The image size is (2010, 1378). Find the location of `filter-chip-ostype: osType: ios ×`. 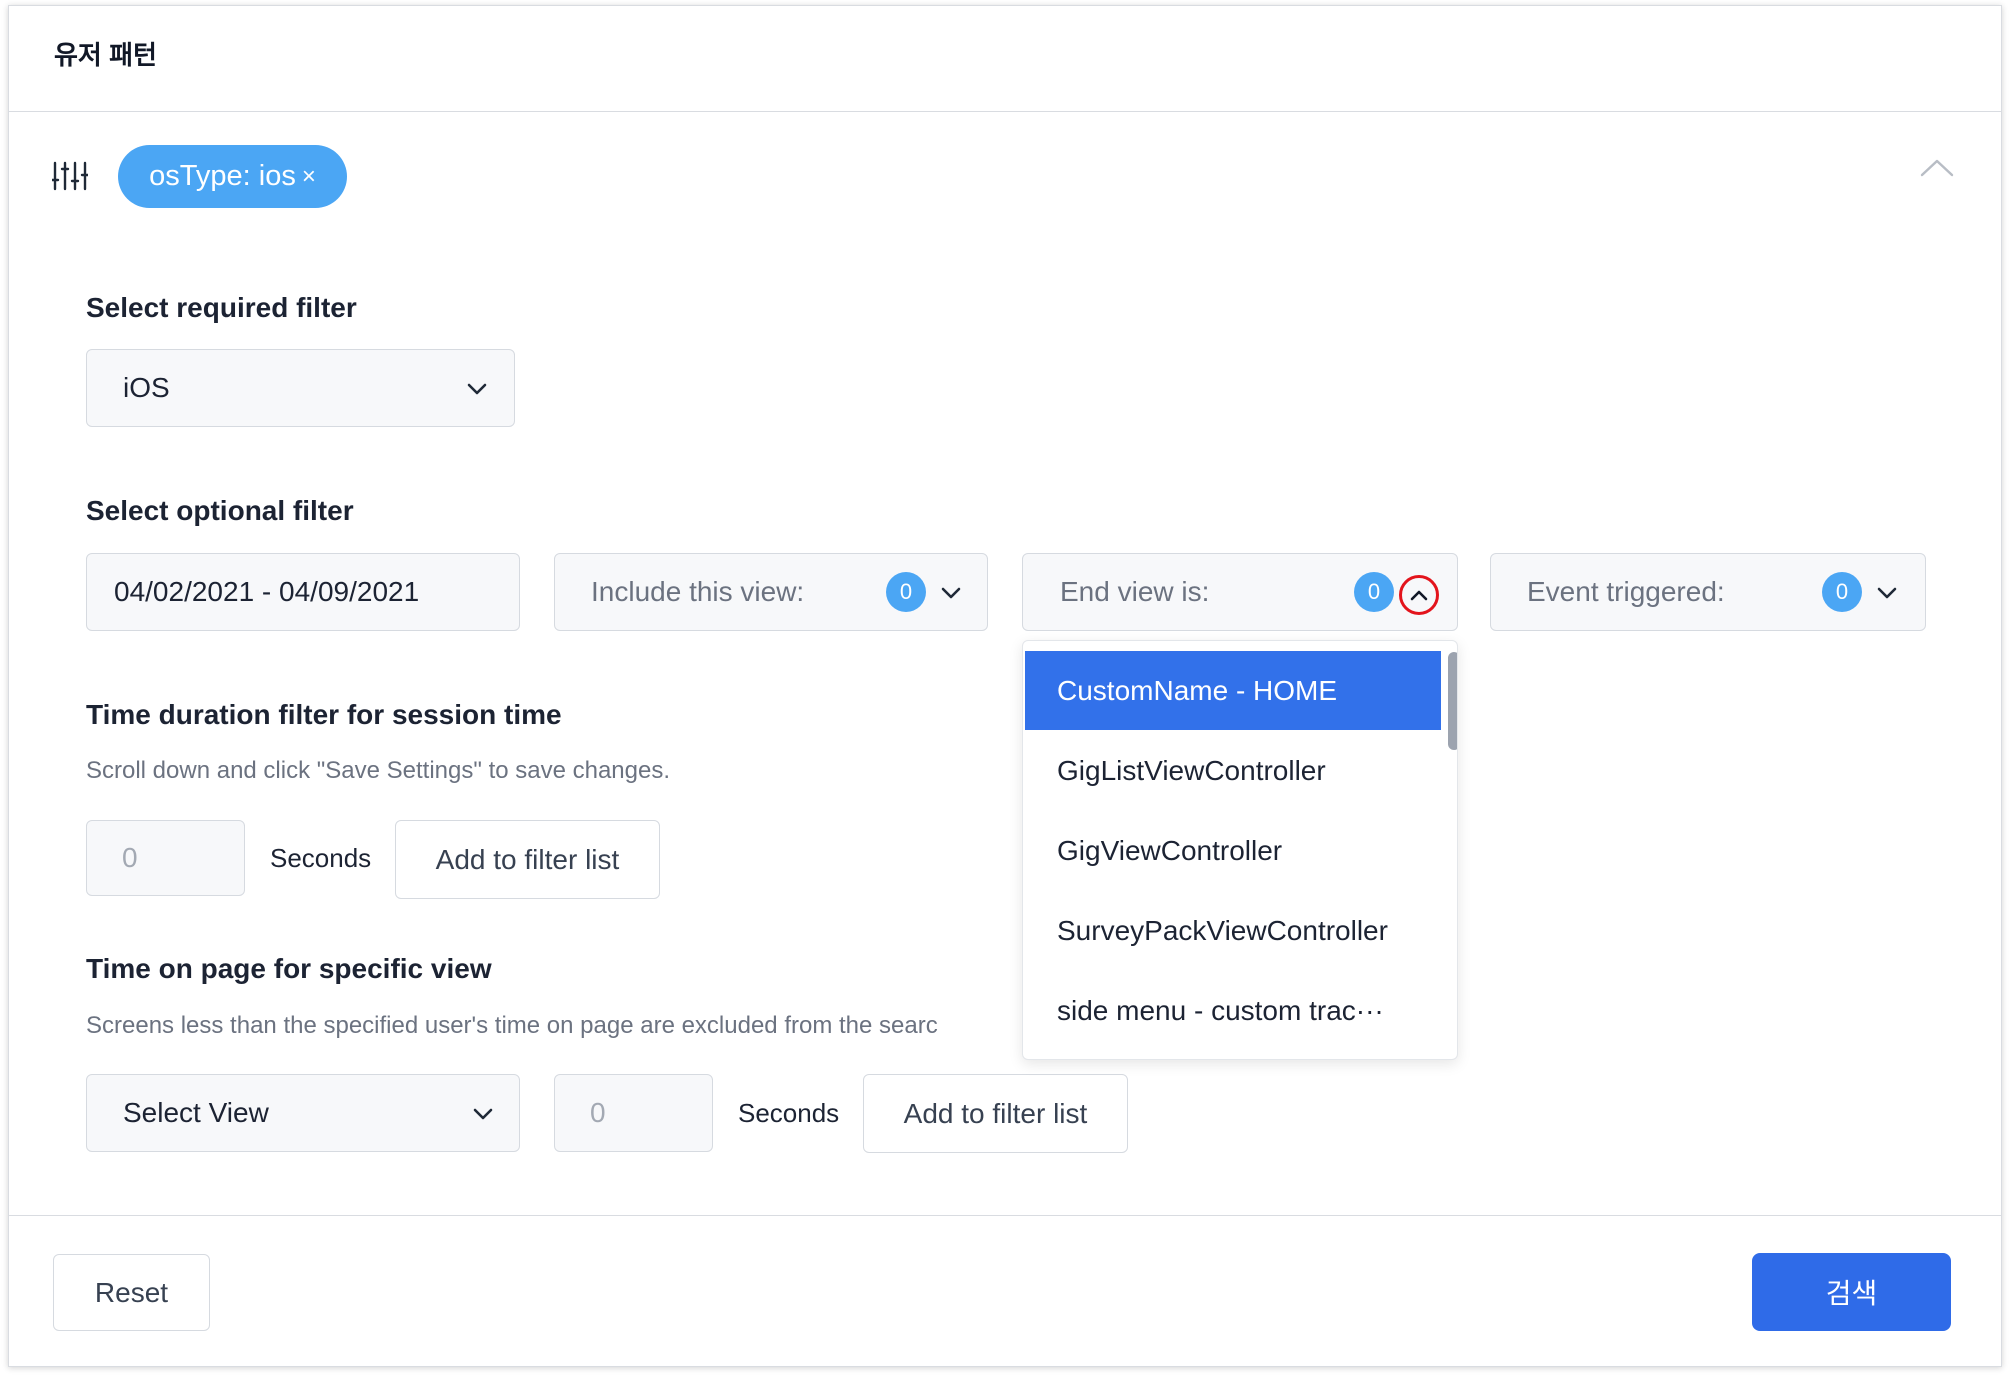

filter-chip-ostype: osType: ios × is located at coordinates (232, 176).